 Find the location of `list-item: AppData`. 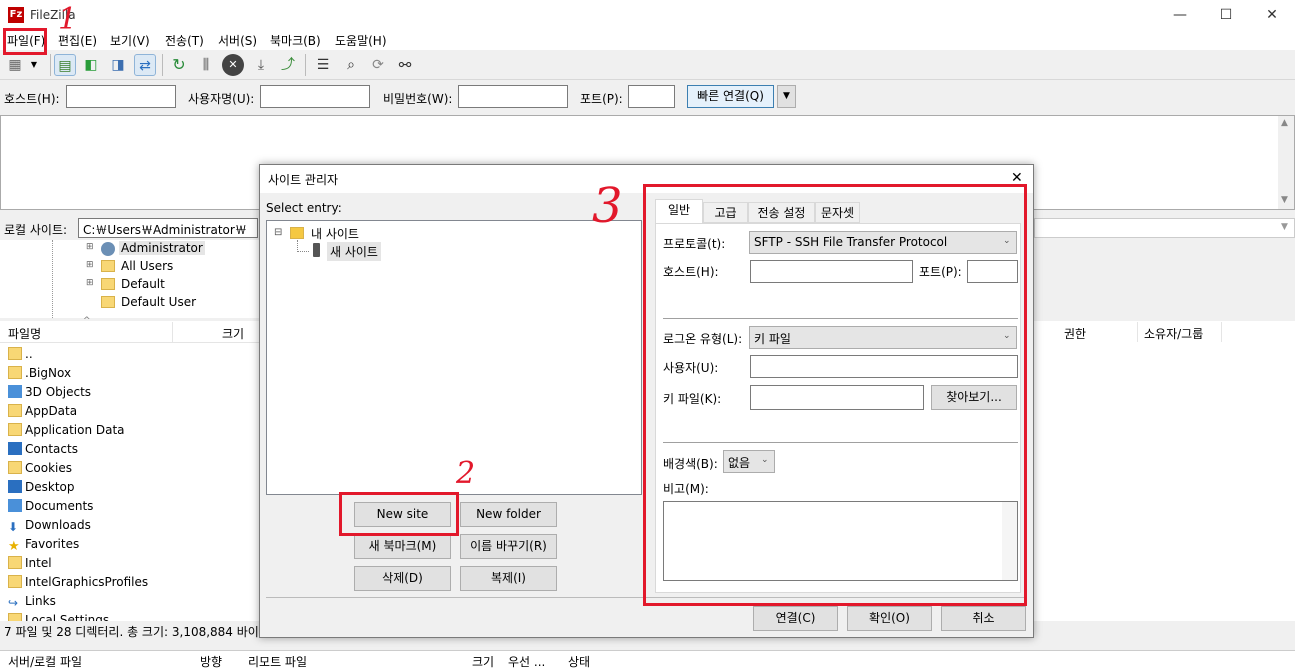

list-item: AppData is located at coordinates (42, 411).